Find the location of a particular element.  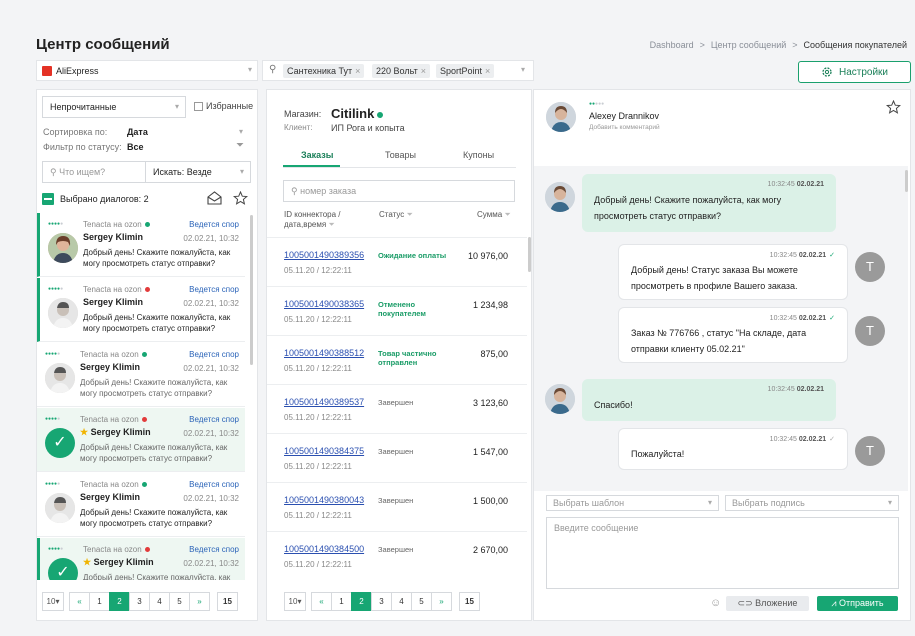

funnel-icon: ⏷ is located at coordinates (240, 145).